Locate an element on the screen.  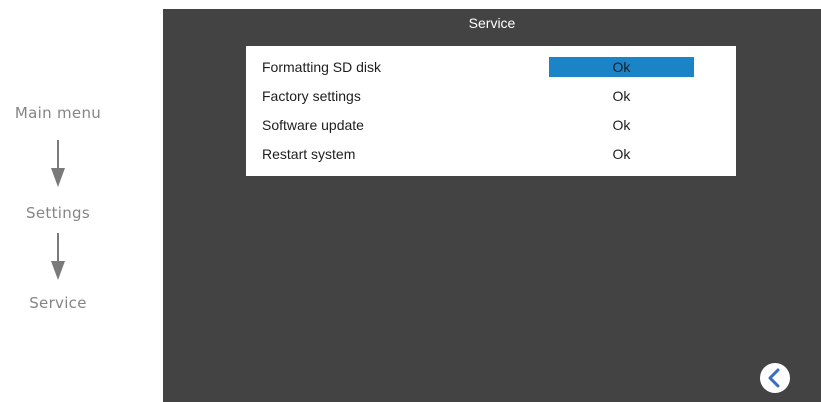
restart-system-ok-button: Ok is located at coordinates (621, 154).